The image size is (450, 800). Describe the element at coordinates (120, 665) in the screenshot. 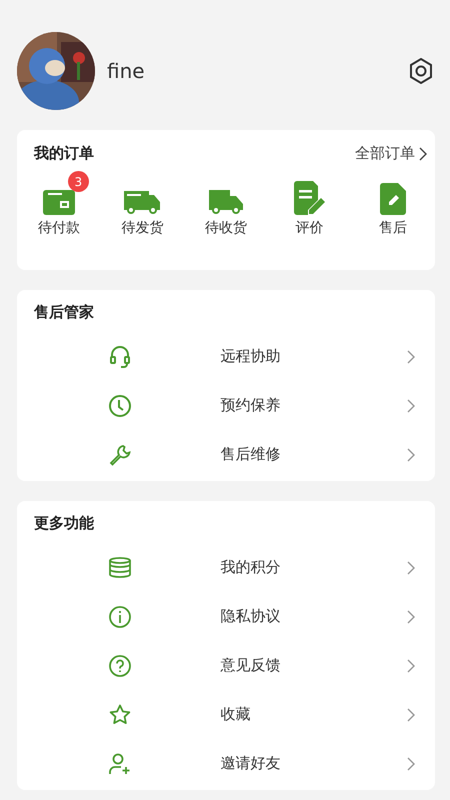

I see `help-icon` at that location.